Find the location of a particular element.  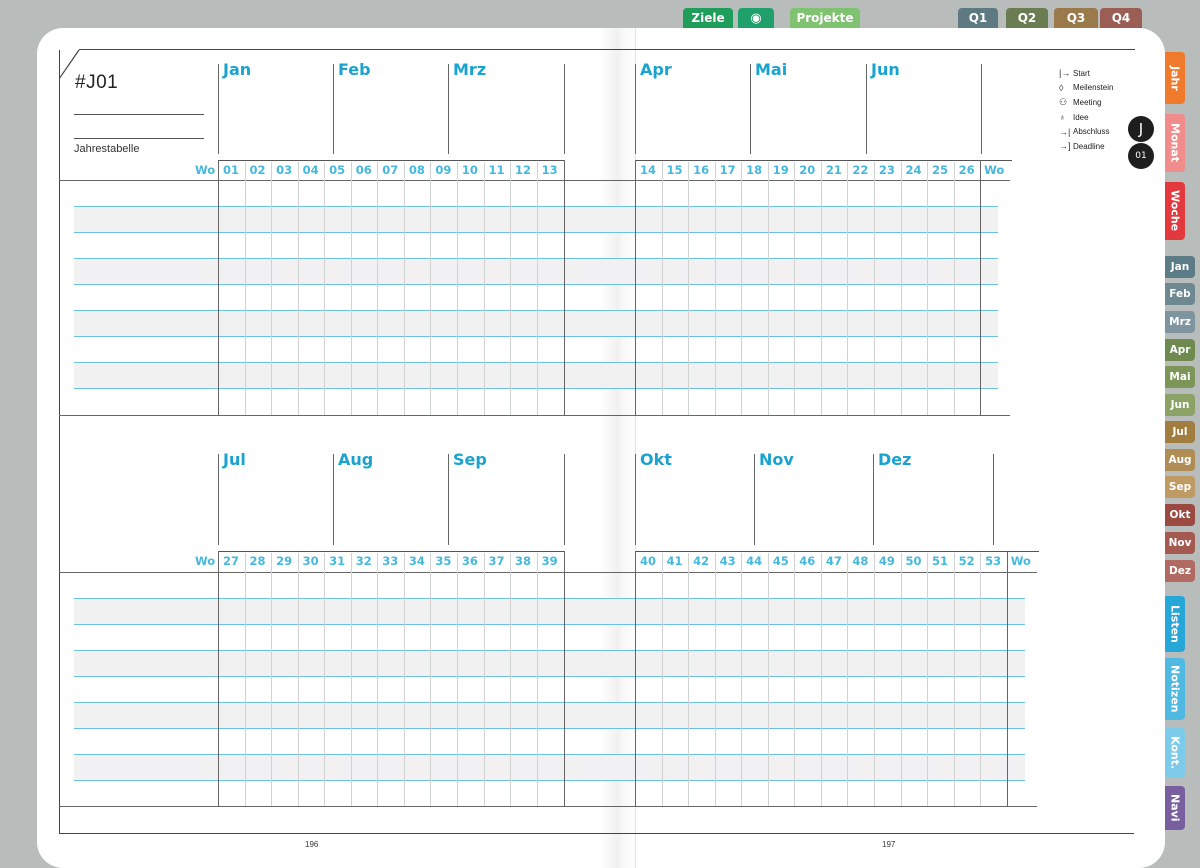

side-tab-mrz: Mrz is located at coordinates (1180, 322).